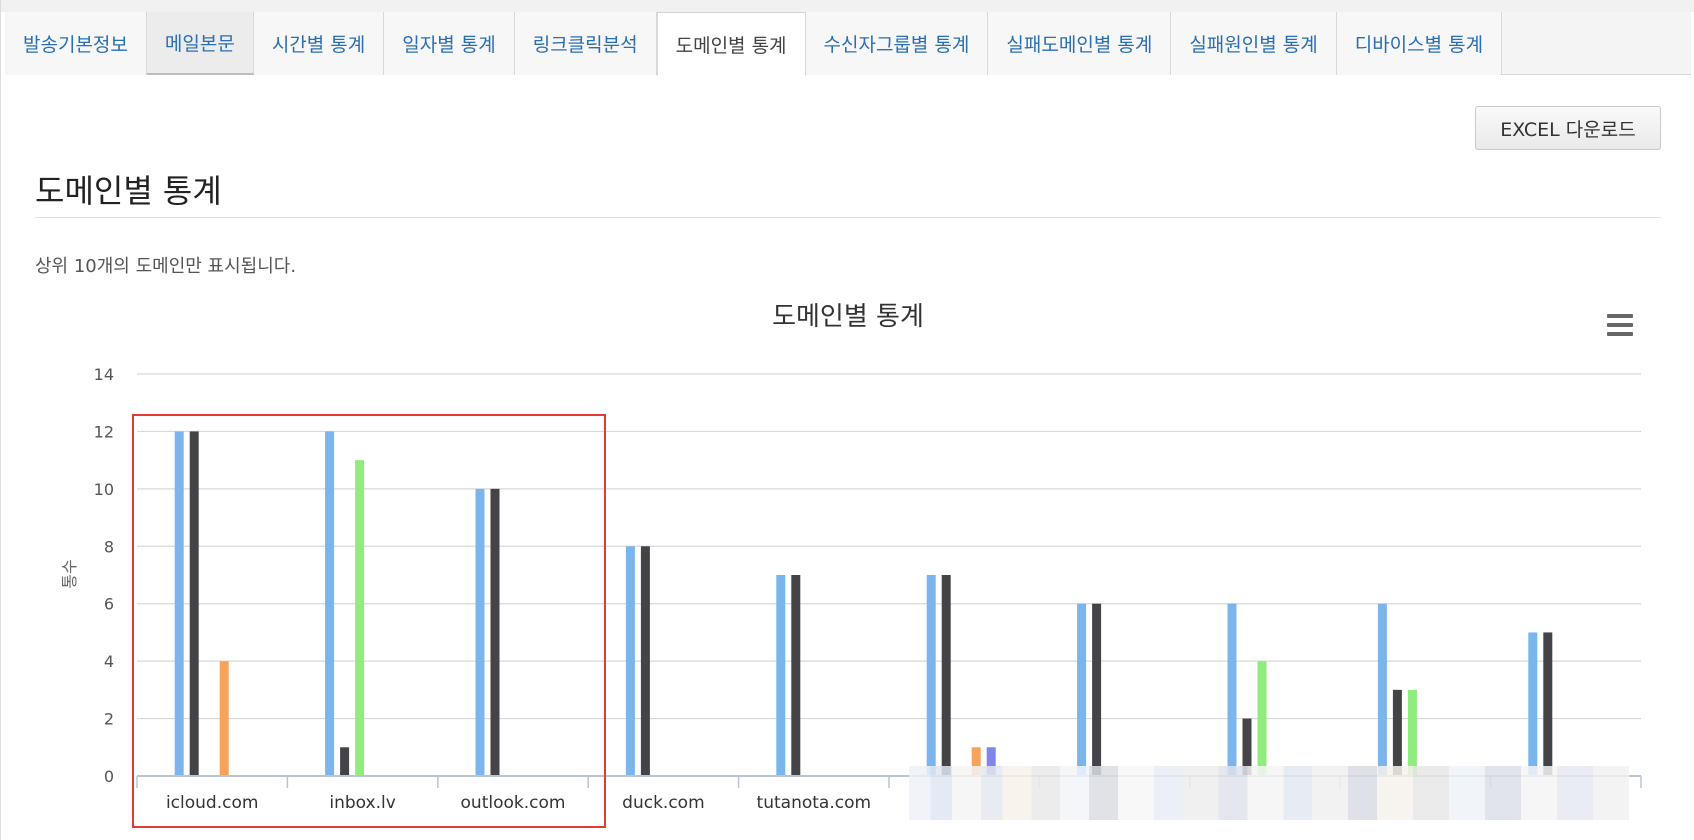  Describe the element at coordinates (1419, 43) in the screenshot. I see `tab-device-stats: 디바이스별 통계` at that location.